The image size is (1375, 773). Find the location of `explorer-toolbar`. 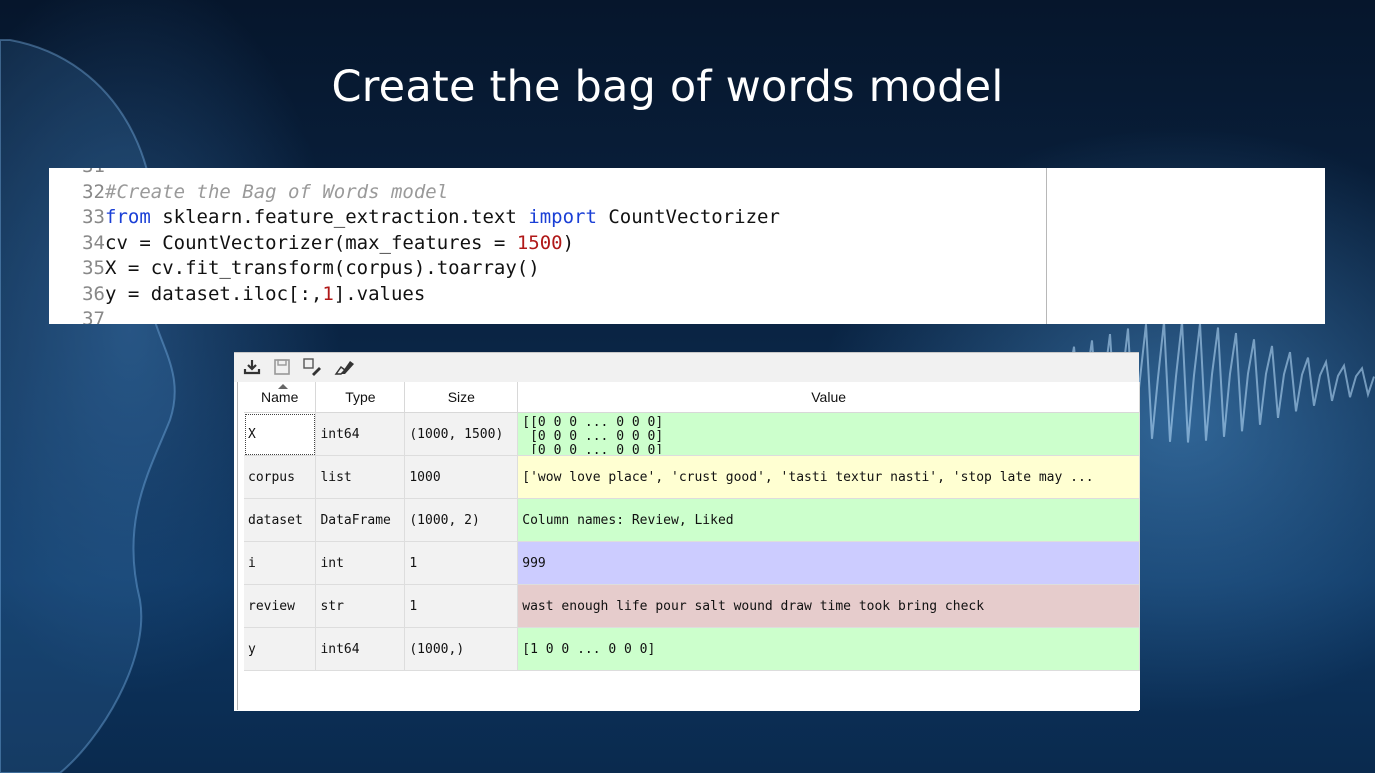

explorer-toolbar is located at coordinates (686, 367).